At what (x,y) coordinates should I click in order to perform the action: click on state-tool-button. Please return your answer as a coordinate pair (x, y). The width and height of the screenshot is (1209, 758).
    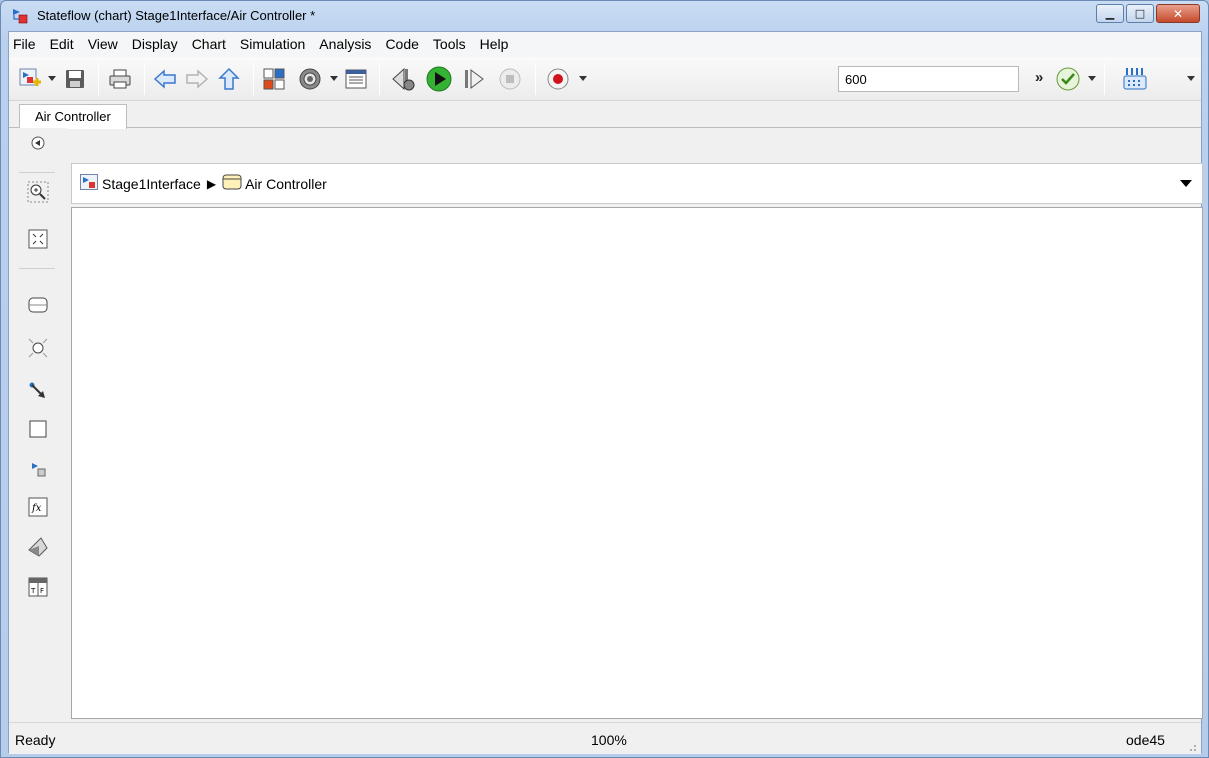
    Looking at the image, I should click on (38, 306).